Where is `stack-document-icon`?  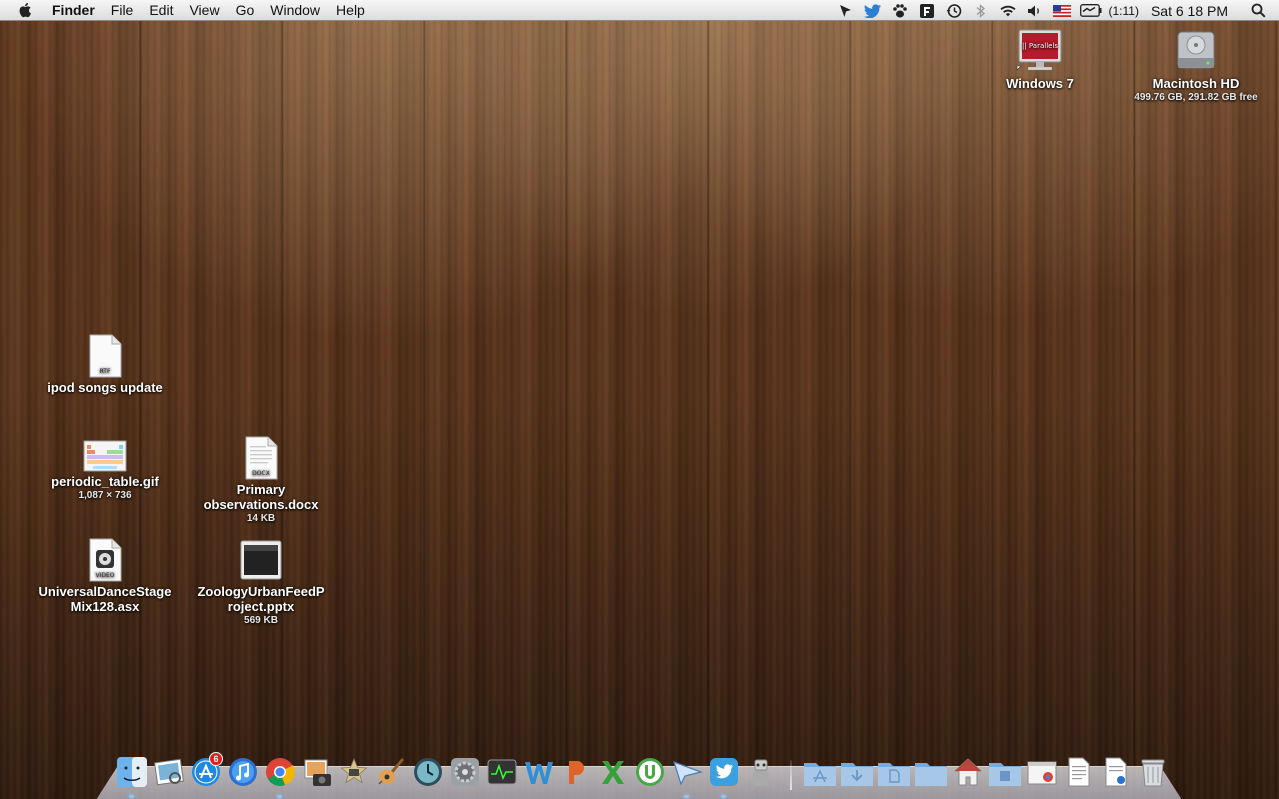 stack-document-icon is located at coordinates (1116, 772).